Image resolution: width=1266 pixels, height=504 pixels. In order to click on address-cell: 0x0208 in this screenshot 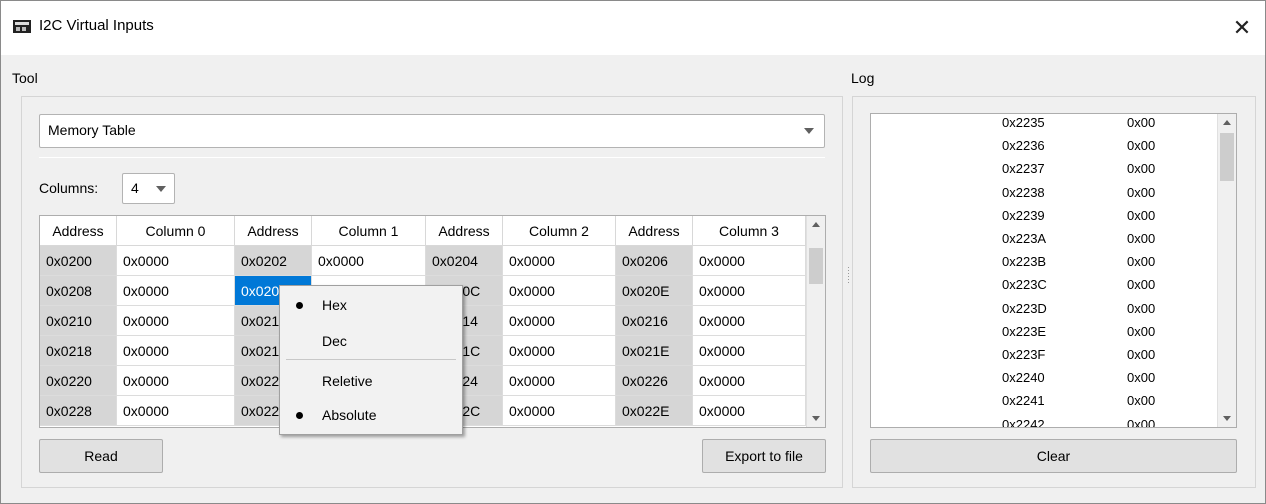, I will do `click(78, 291)`.